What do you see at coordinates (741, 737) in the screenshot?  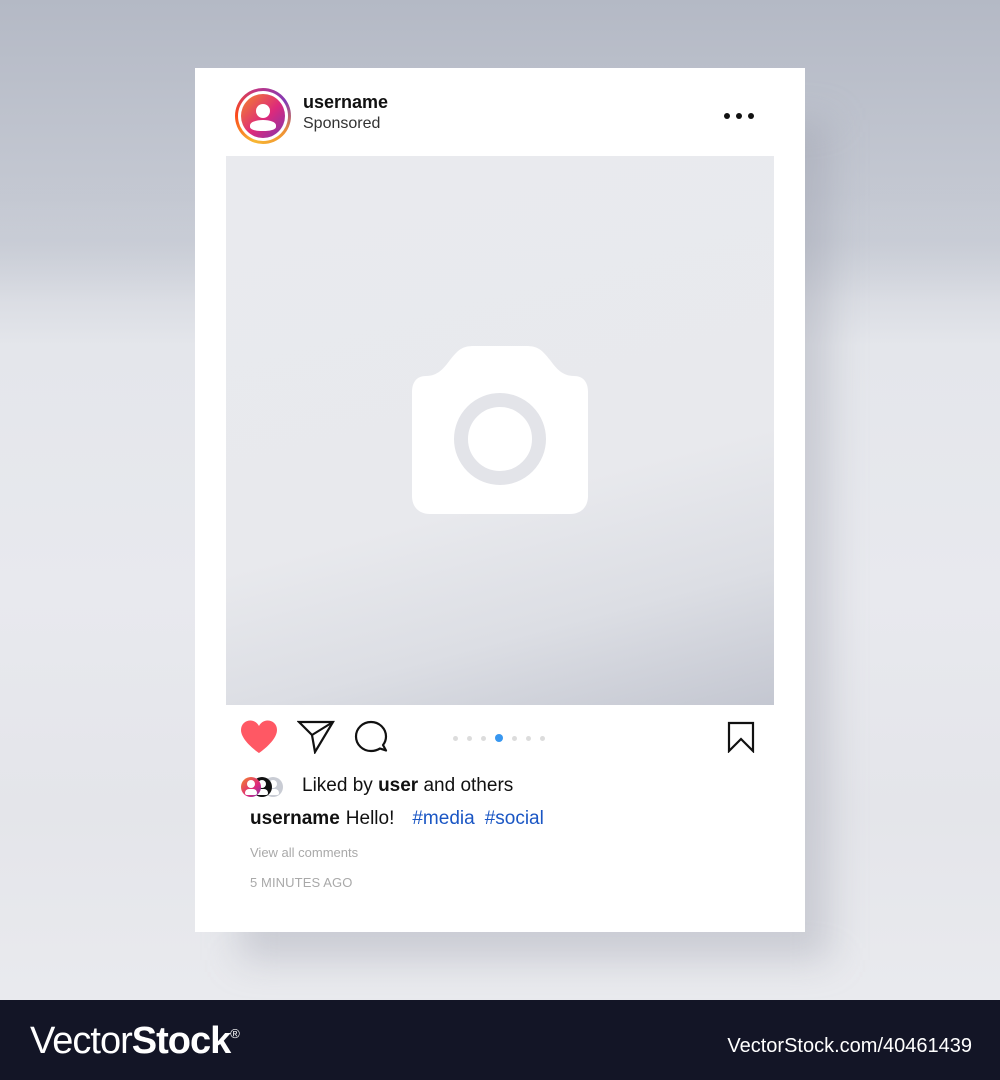 I see `bookmark-icon` at bounding box center [741, 737].